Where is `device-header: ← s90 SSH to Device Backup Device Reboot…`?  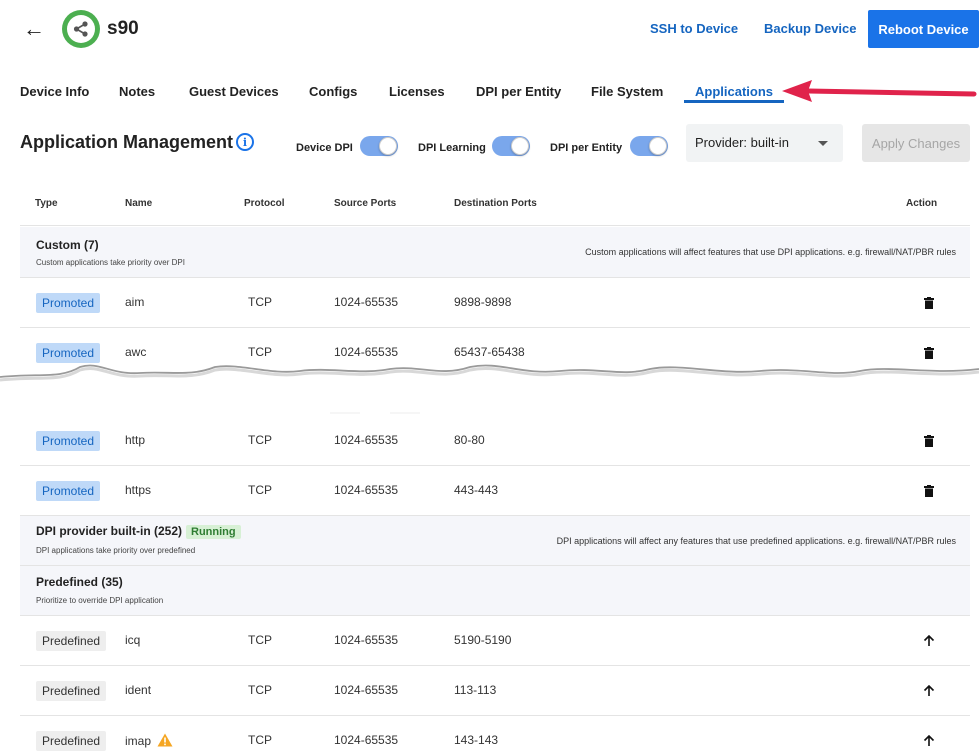 device-header: ← s90 SSH to Device Backup Device Reboot… is located at coordinates (489, 31).